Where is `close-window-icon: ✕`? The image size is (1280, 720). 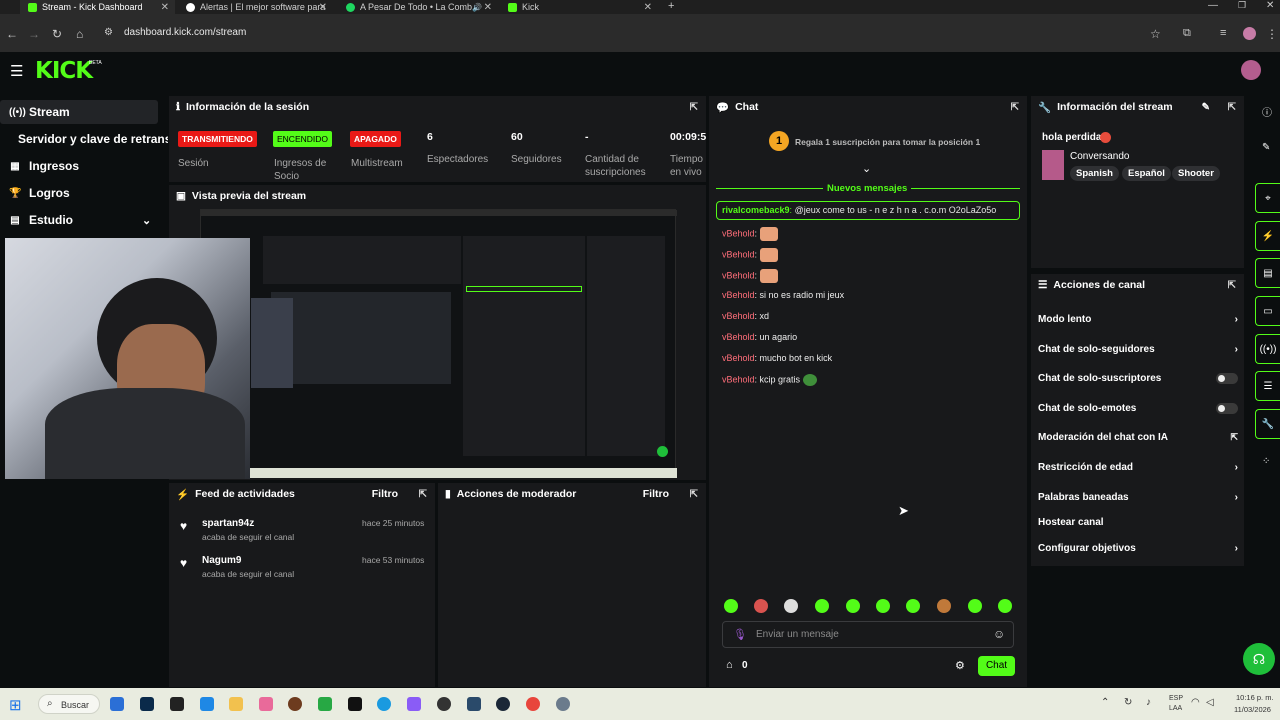 close-window-icon: ✕ is located at coordinates (1270, 5).